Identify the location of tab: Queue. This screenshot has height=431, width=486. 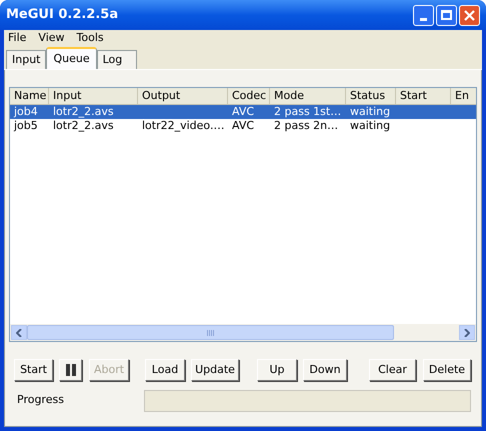
(71, 58).